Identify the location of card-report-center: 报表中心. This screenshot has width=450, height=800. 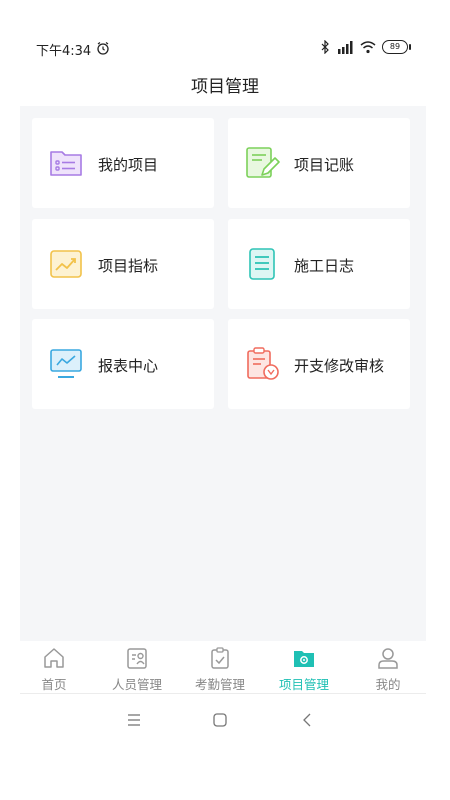
(123, 364).